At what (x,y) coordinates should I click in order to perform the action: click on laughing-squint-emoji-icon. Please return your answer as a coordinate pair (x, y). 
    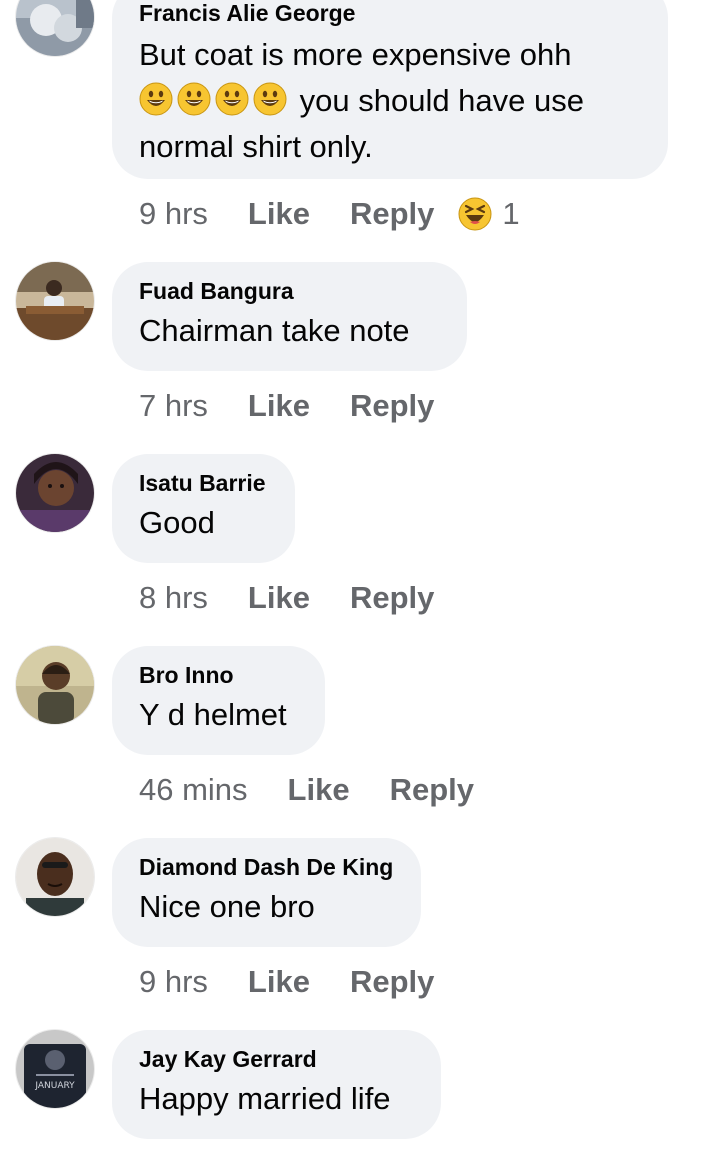
    Looking at the image, I should click on (475, 214).